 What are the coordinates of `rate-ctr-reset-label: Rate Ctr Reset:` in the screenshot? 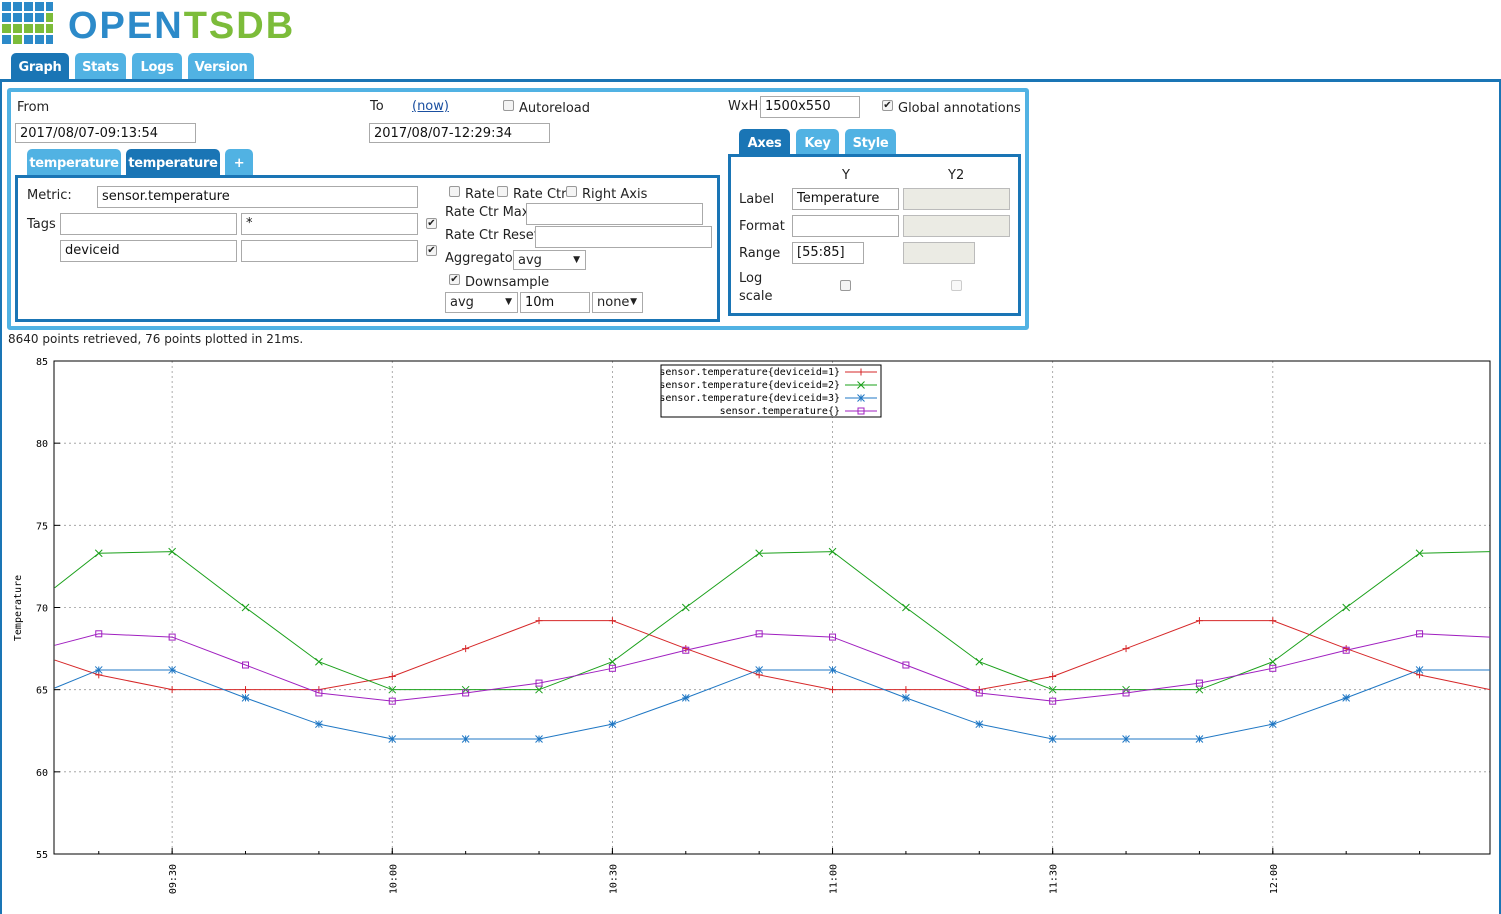 It's located at (494, 235).